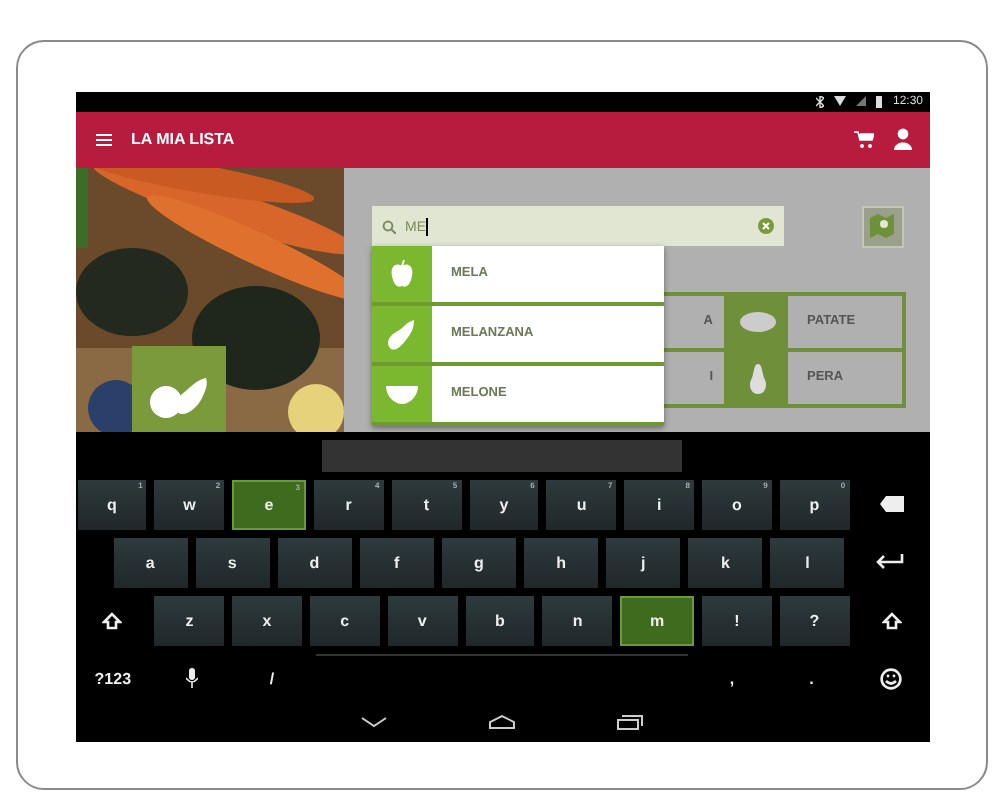  Describe the element at coordinates (314, 562) in the screenshot. I see `keyboard-key: d` at that location.